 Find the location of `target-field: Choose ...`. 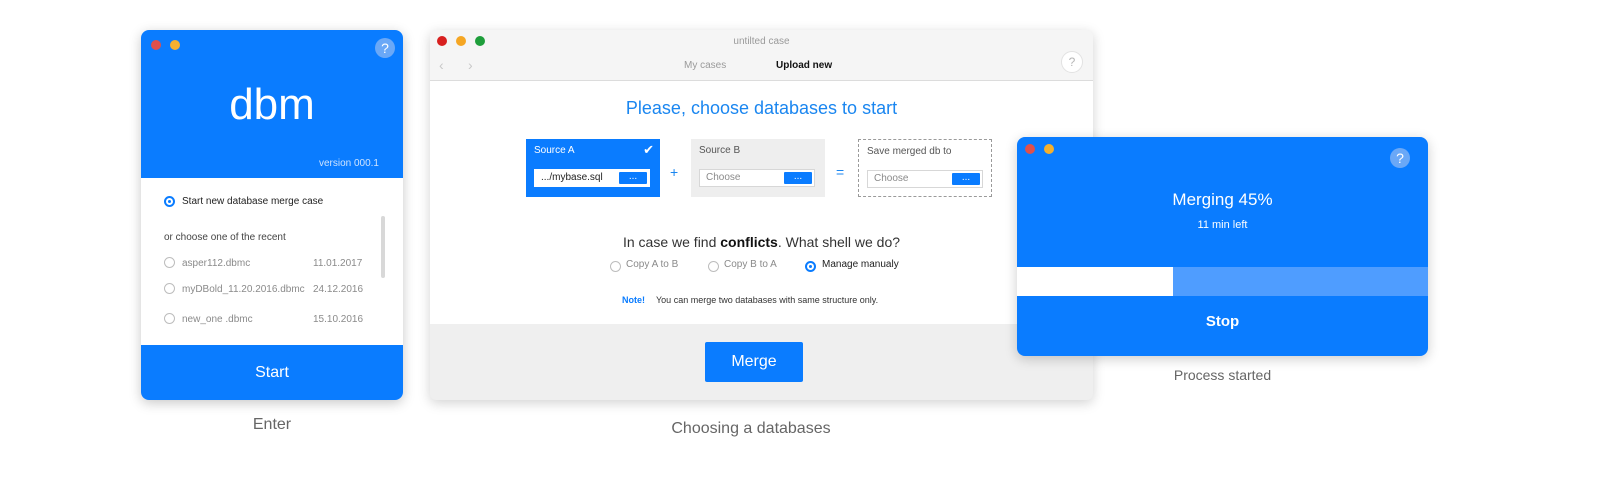

target-field: Choose ... is located at coordinates (925, 179).